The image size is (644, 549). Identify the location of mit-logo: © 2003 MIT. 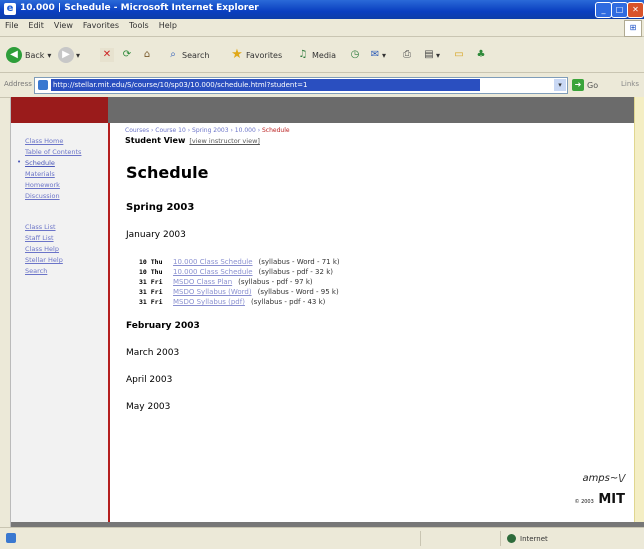
(599, 499).